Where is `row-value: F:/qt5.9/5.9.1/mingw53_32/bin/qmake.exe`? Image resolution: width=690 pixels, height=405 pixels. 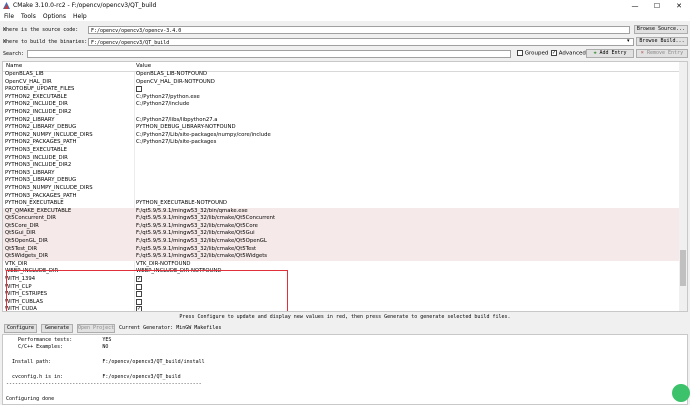
row-value: F:/qt5.9/5.9.1/mingw53_32/bin/qmake.exe is located at coordinates (192, 212).